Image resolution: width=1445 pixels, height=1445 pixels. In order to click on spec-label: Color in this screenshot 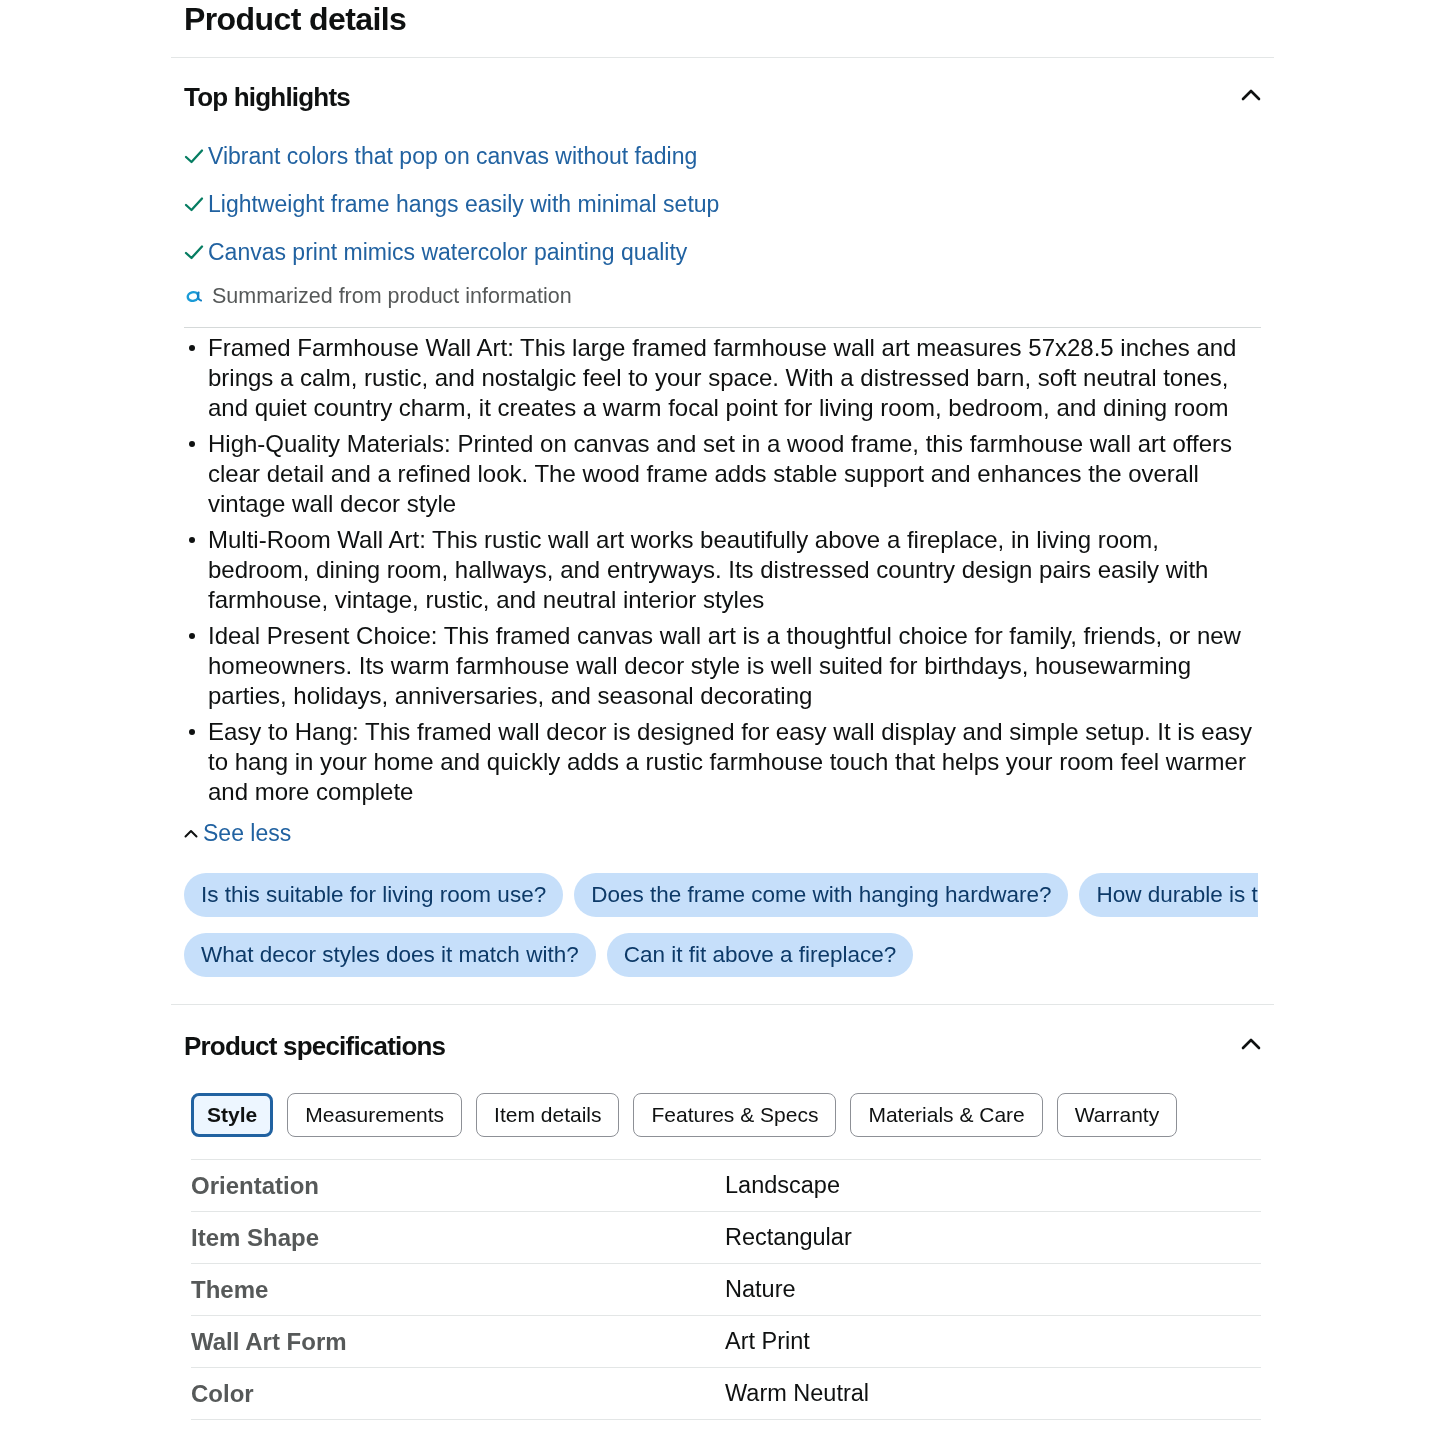, I will do `click(223, 1393)`.